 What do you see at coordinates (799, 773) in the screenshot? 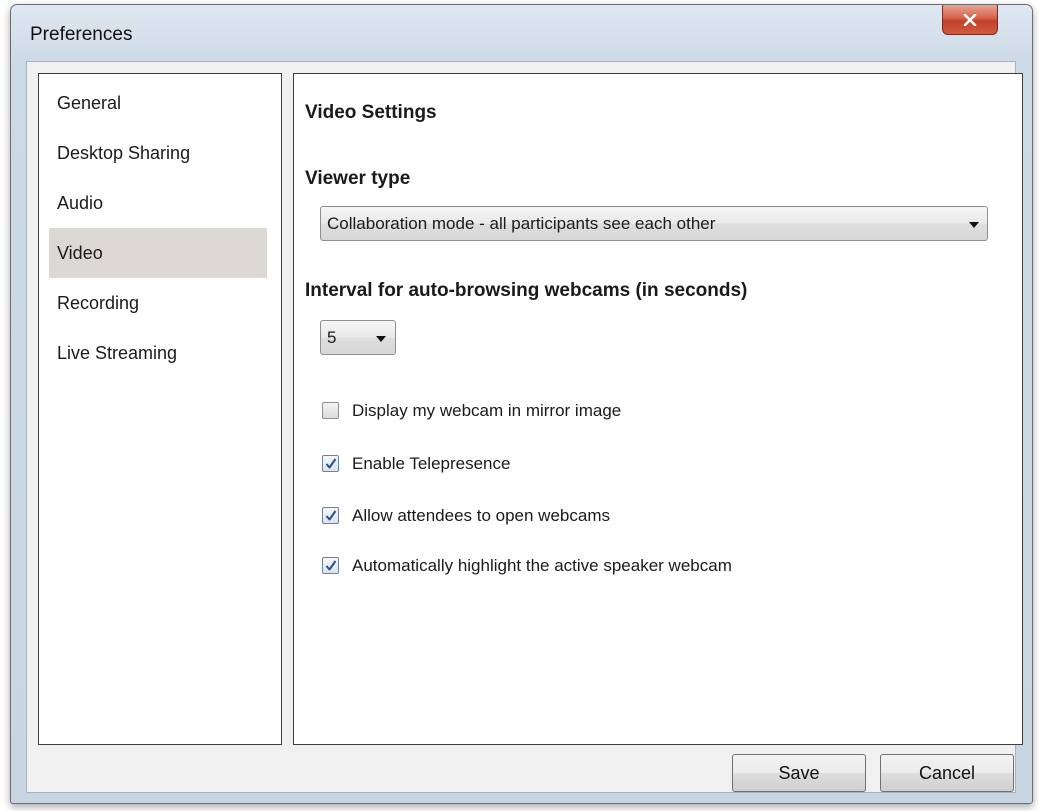
I see `save-button: Save` at bounding box center [799, 773].